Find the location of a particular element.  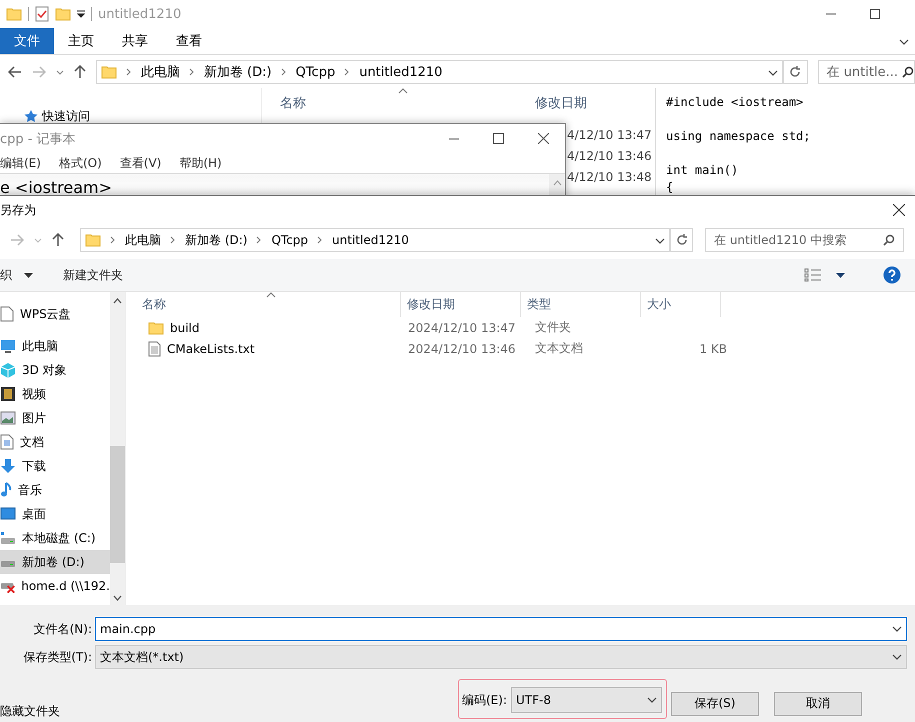

cancel-button: 取消 is located at coordinates (818, 704).